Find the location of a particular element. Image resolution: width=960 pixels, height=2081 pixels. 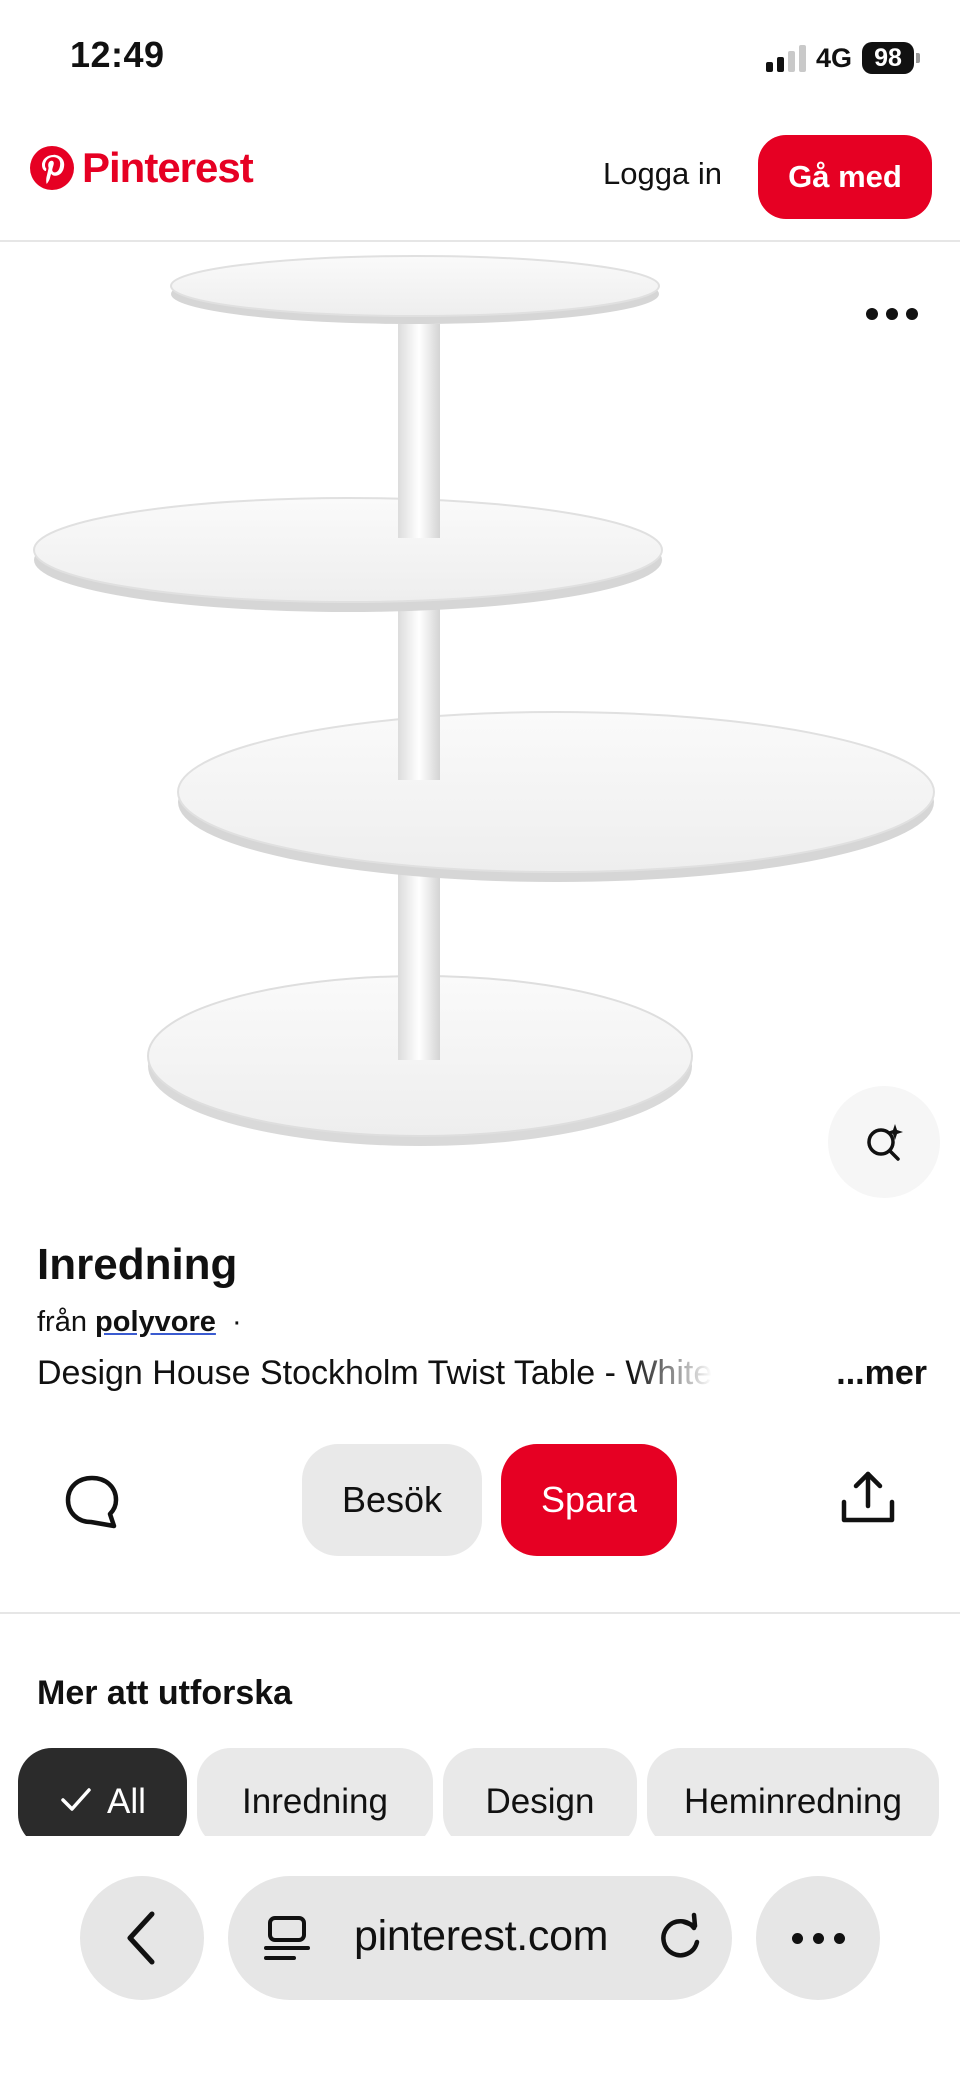

chip-label: All is located at coordinates (126, 1801).